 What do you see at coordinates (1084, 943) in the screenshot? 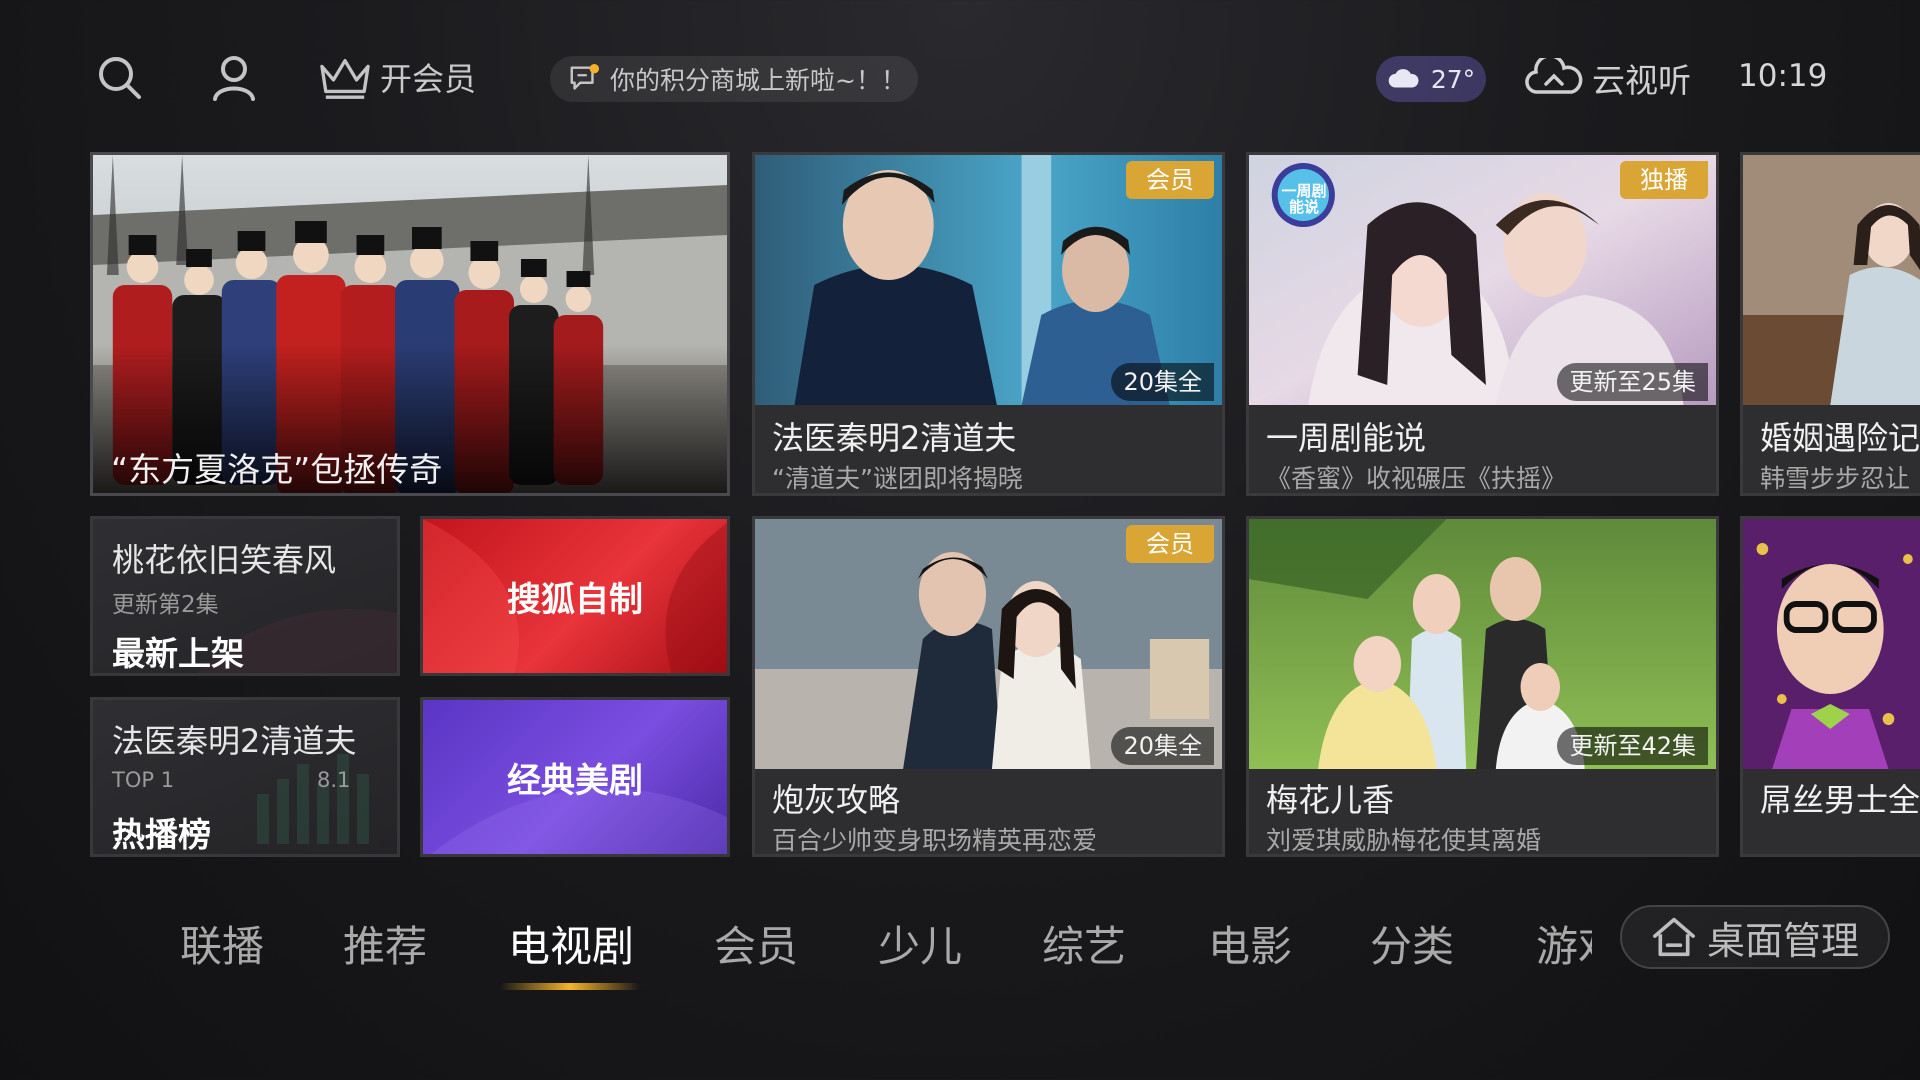
I see `tab-variety: 综艺` at bounding box center [1084, 943].